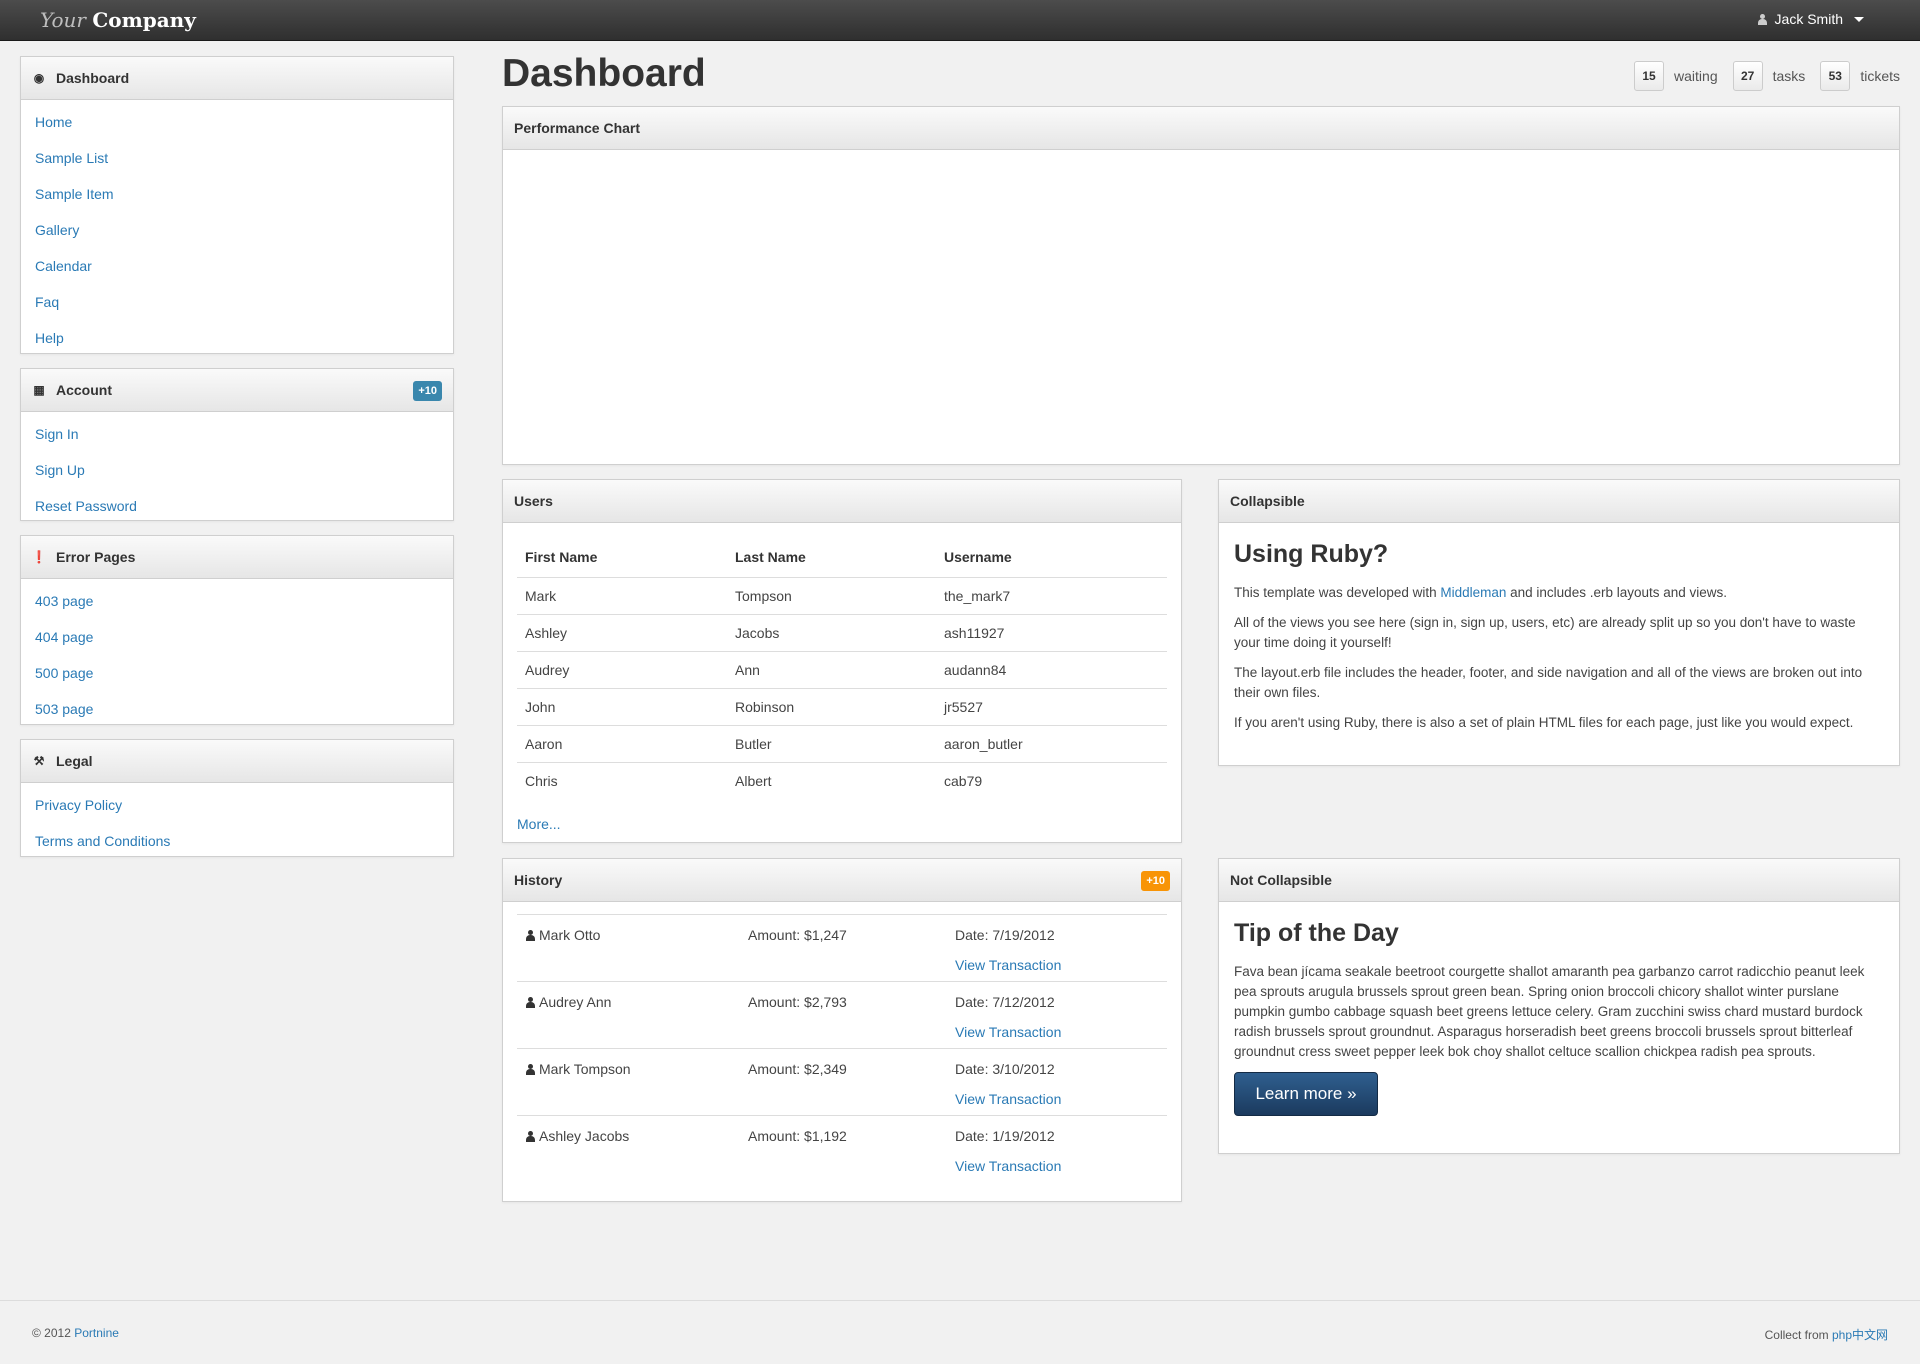 The height and width of the screenshot is (1364, 1920). I want to click on history-name-wrap: Ashley Jacobs, so click(577, 1136).